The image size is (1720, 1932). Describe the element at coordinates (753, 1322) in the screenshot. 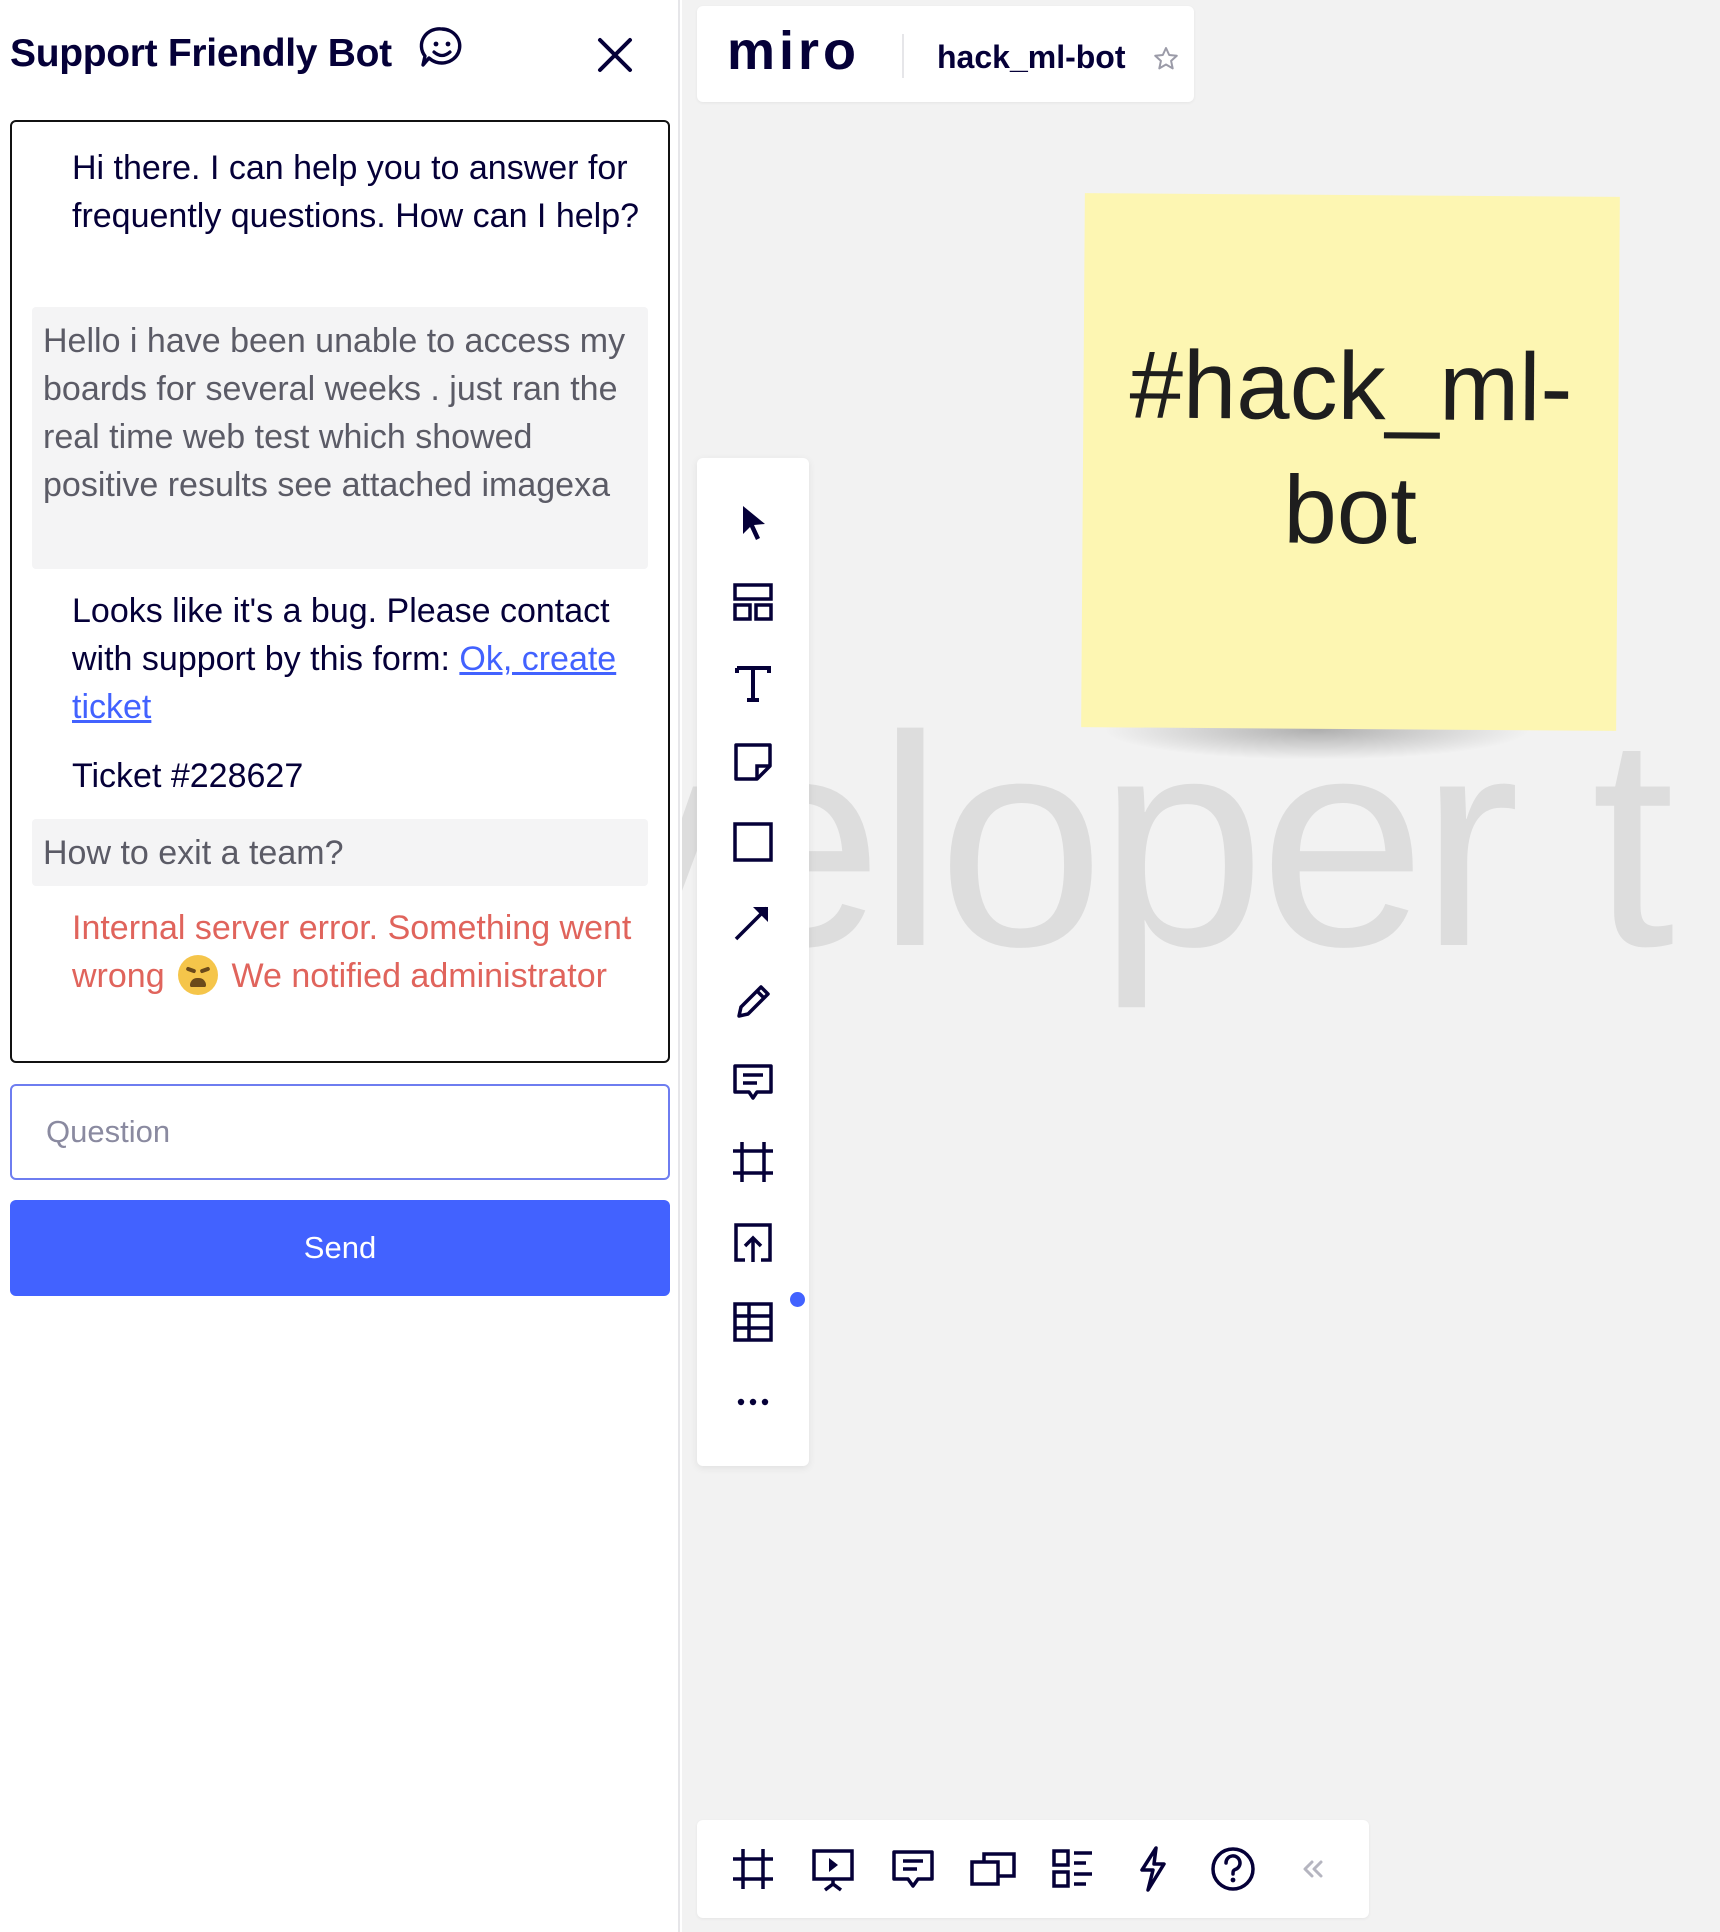

I see `table-grid-icon` at that location.